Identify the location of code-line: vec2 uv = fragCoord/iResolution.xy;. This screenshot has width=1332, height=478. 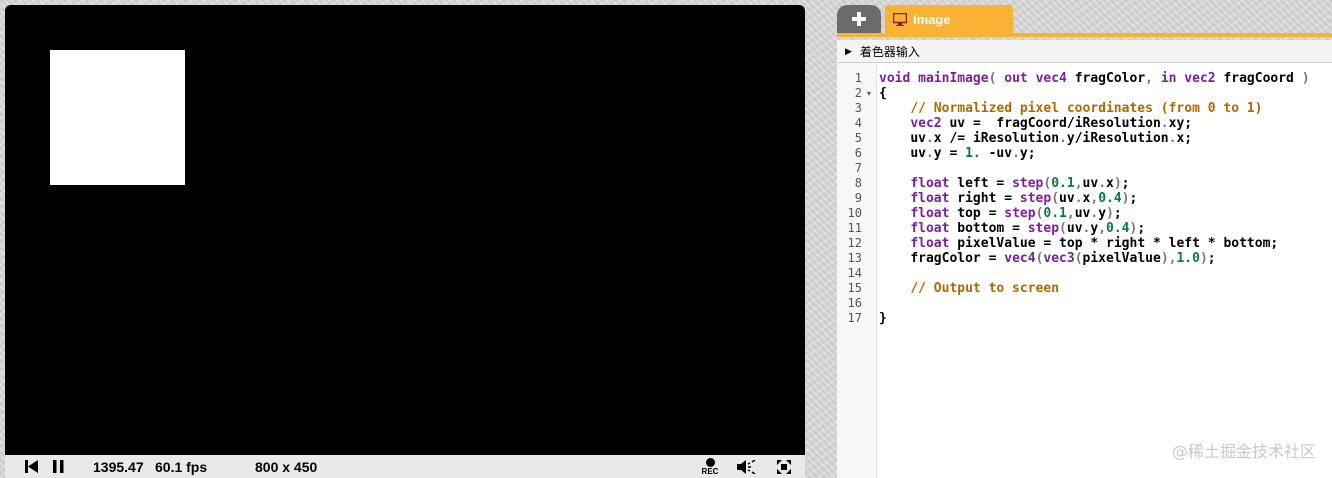
(1104, 123).